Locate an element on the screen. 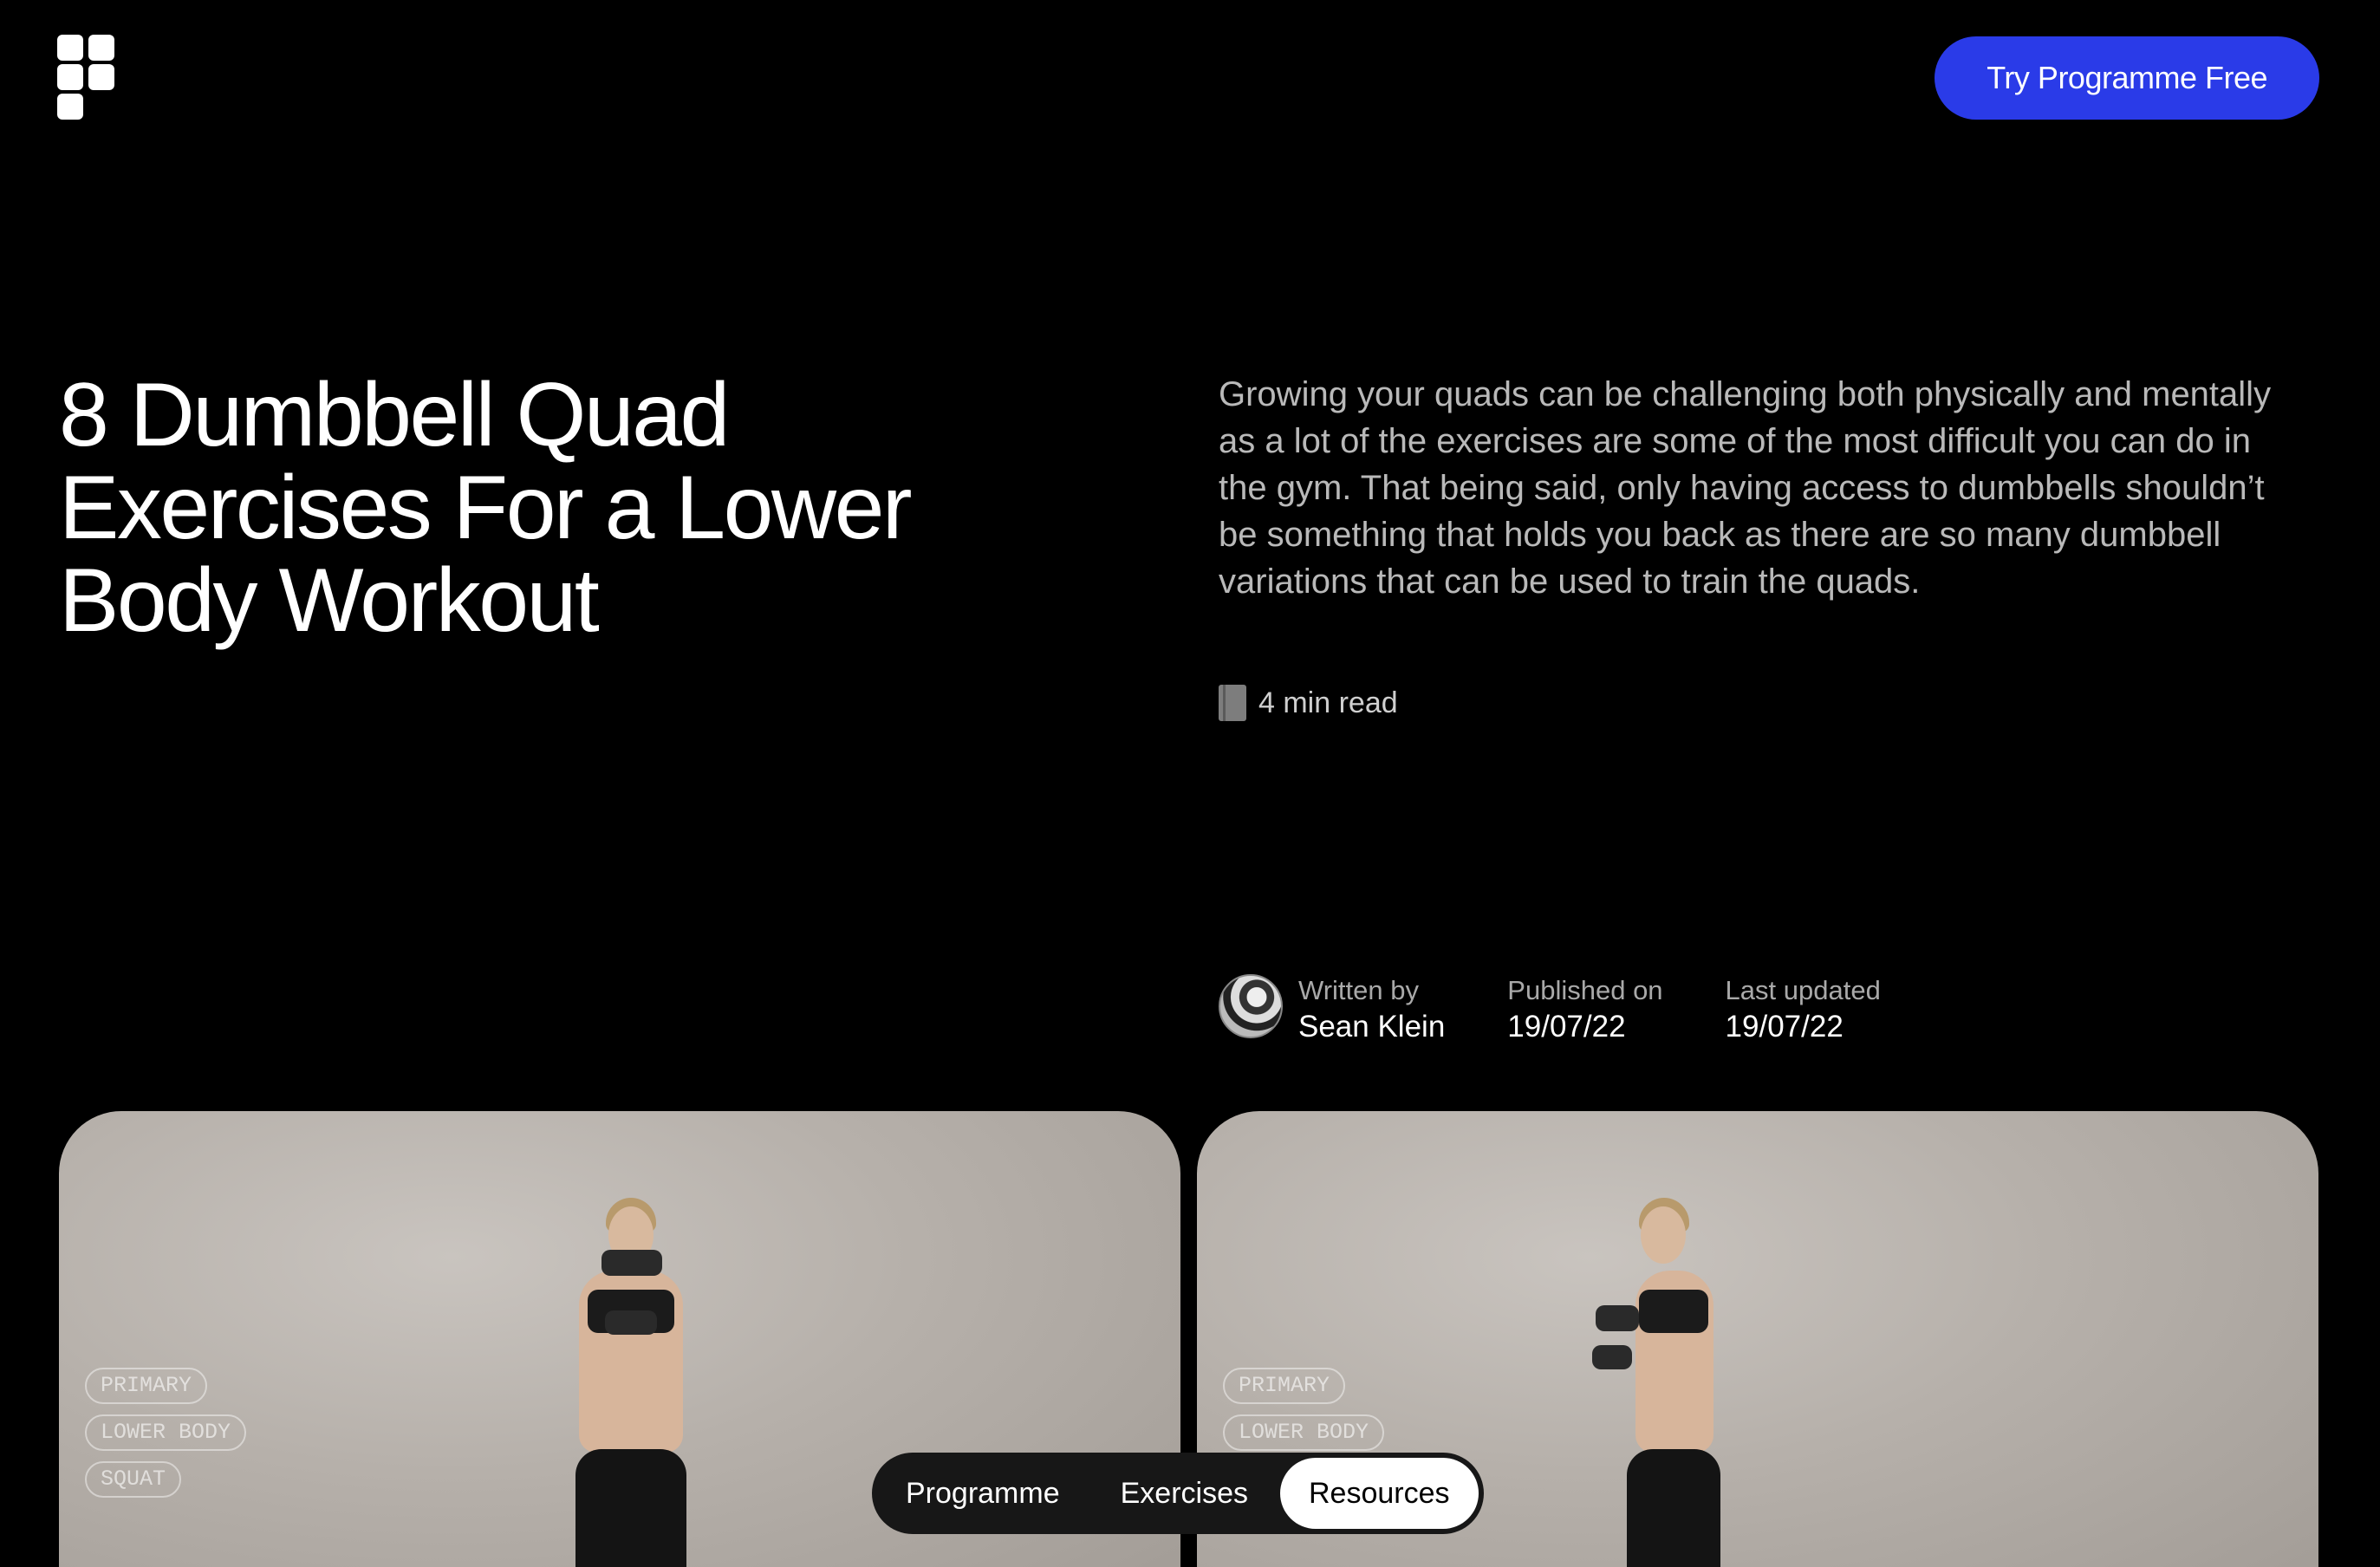  app-logo-icon is located at coordinates (85, 78).